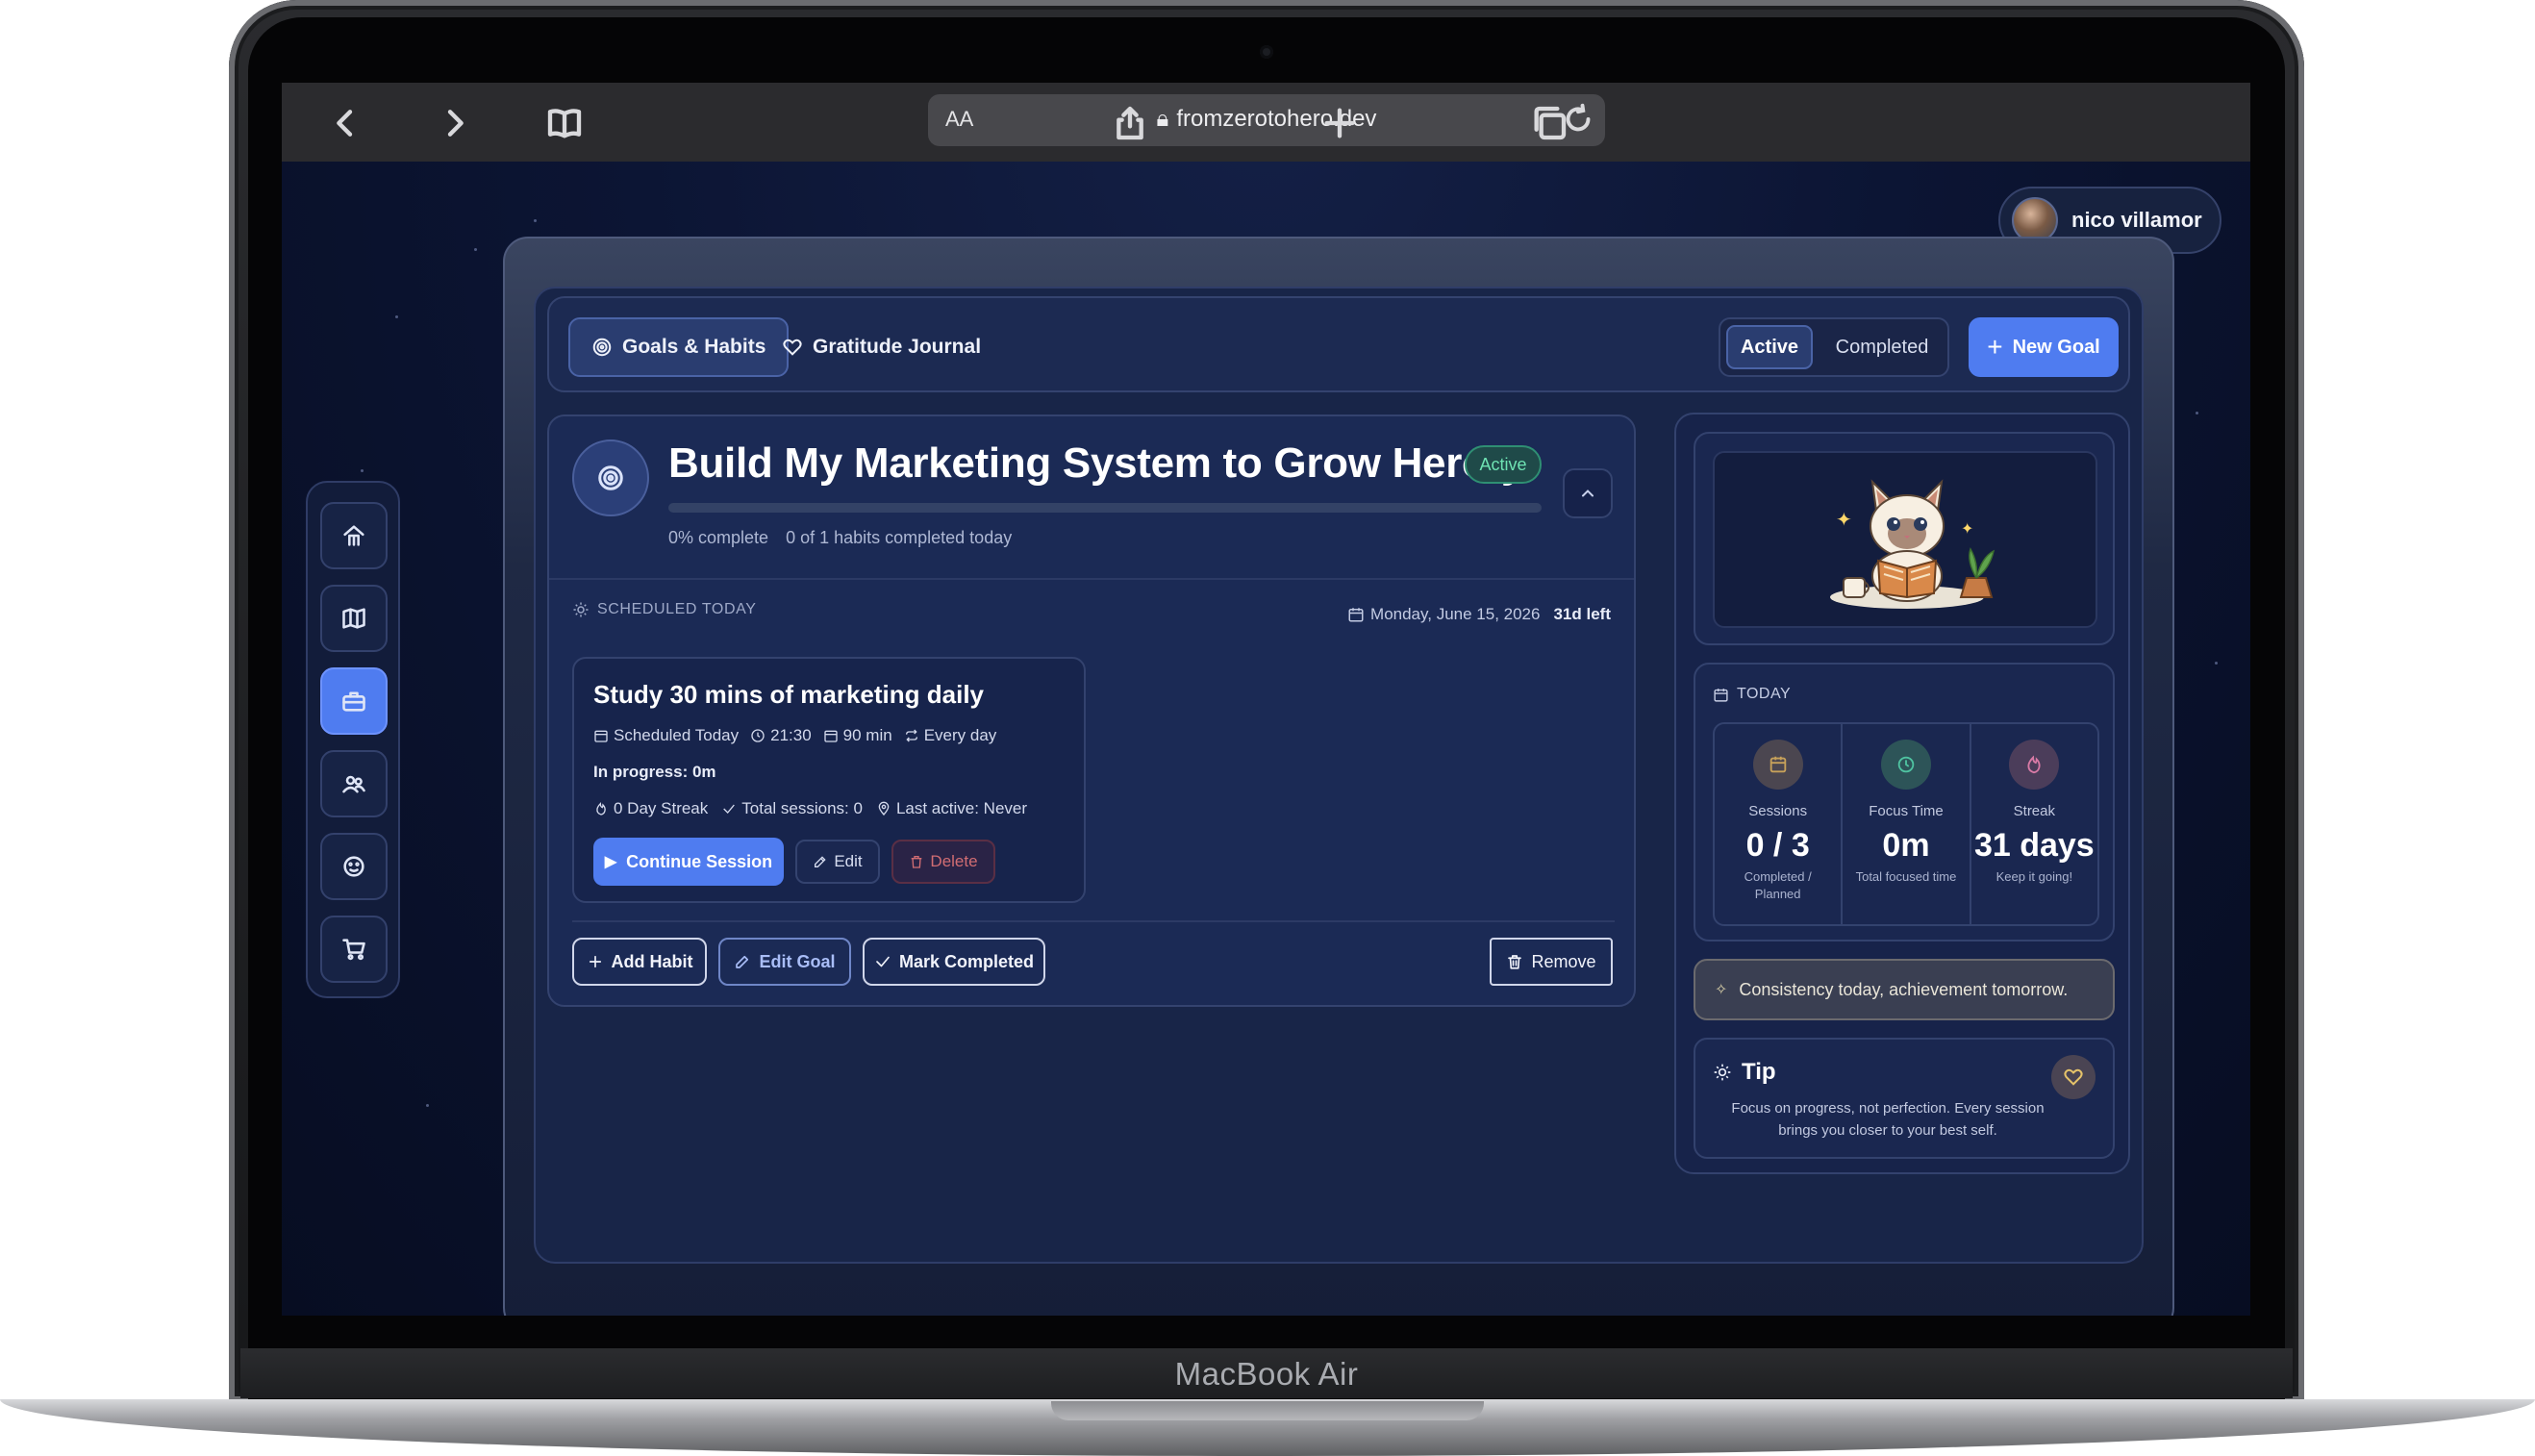 The width and height of the screenshot is (2535, 1456). Describe the element at coordinates (1455, 614) in the screenshot. I see `date-text: Monday, June 15, 2026` at that location.